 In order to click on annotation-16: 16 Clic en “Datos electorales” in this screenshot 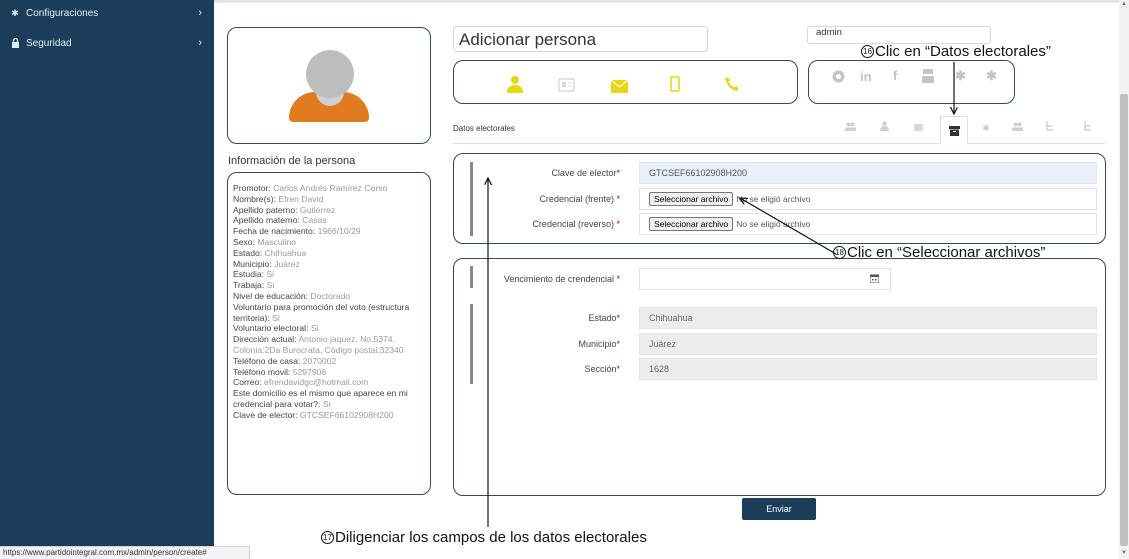, I will do `click(956, 51)`.